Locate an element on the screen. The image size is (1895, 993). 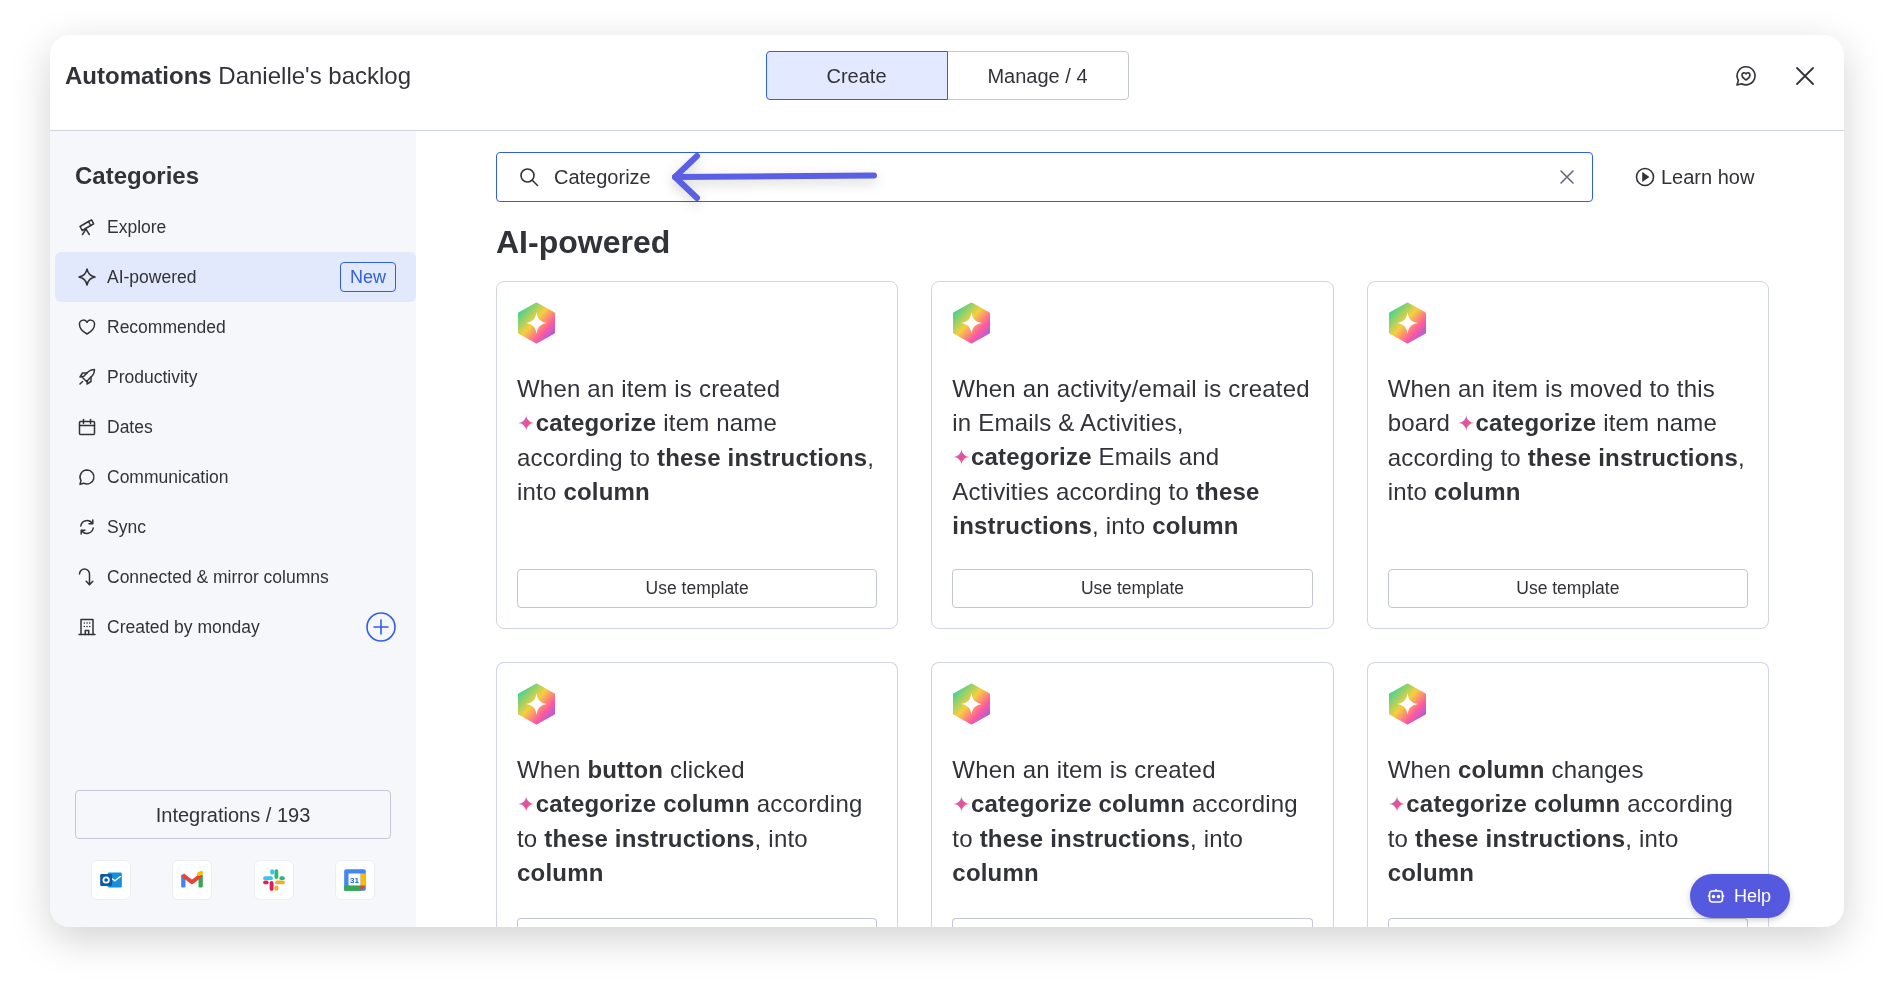
feedback-icon is located at coordinates (1746, 75).